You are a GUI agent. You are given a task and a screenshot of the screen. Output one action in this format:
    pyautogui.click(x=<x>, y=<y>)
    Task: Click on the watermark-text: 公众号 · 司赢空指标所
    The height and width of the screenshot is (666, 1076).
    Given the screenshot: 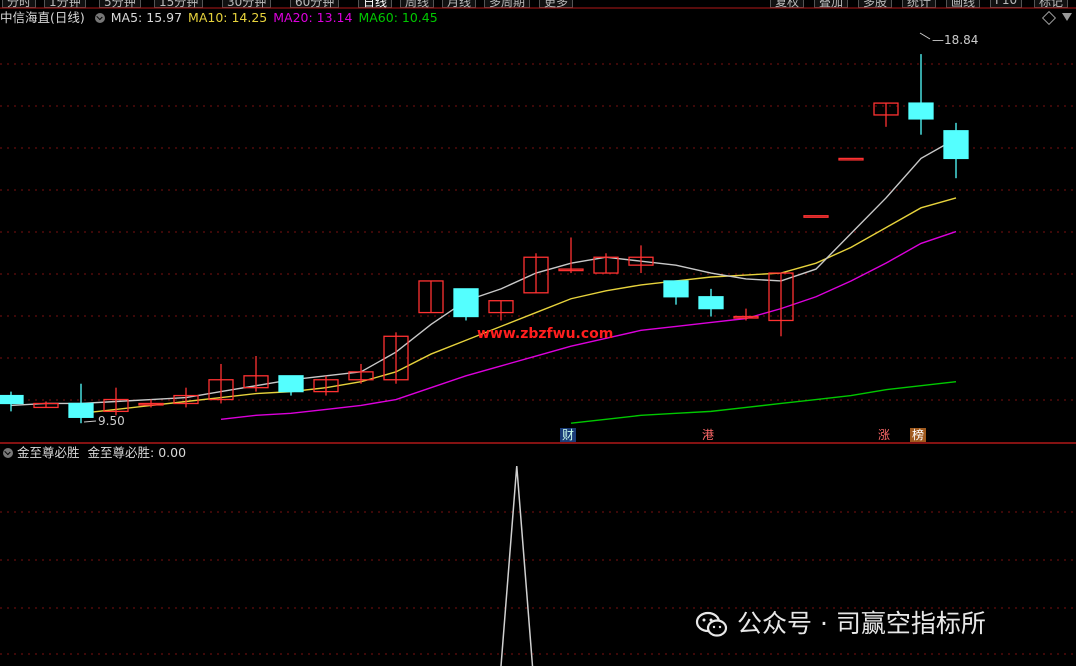 What is the action you would take?
    pyautogui.click(x=861, y=623)
    